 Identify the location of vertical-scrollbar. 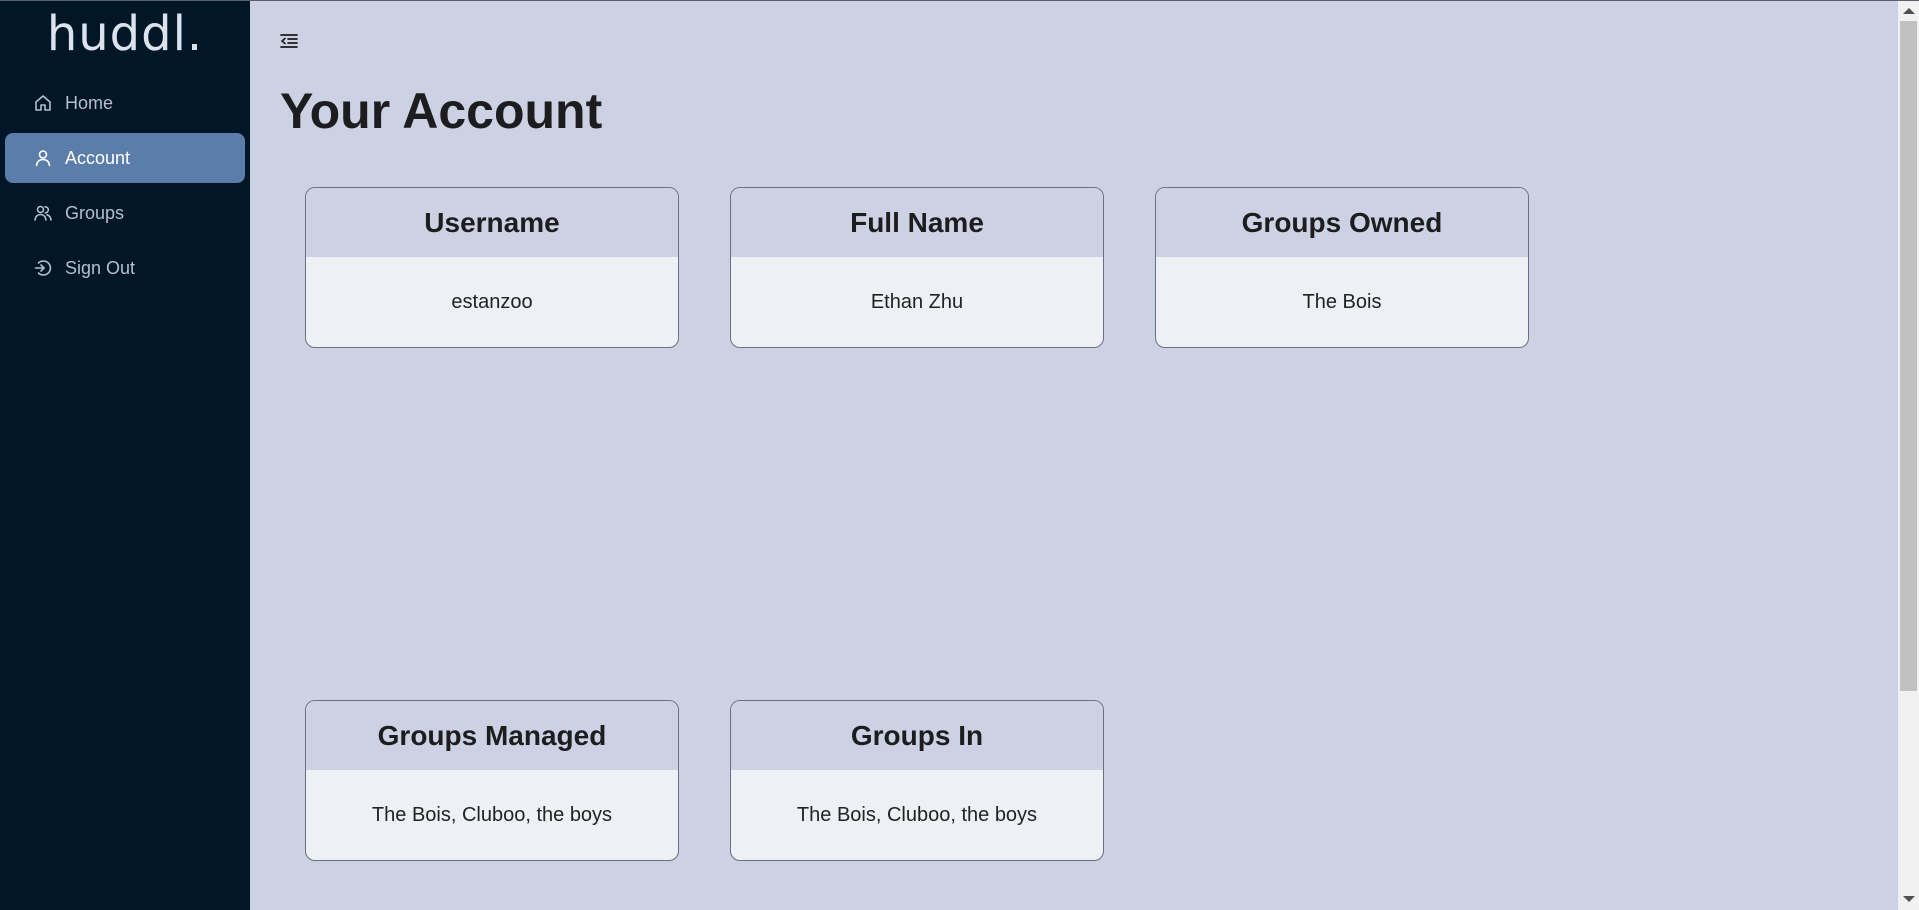
(1908, 455).